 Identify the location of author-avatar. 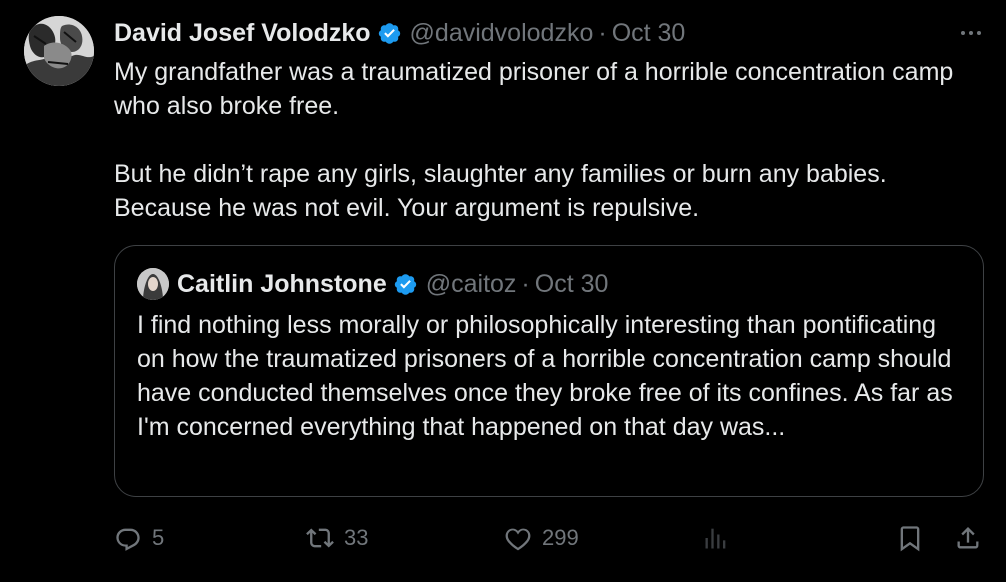
(59, 51).